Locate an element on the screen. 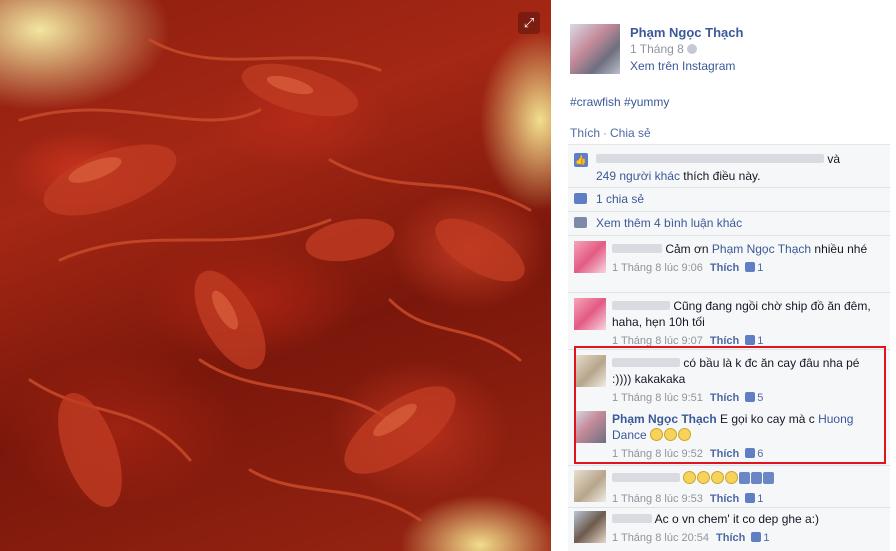 The height and width of the screenshot is (551, 896). highlight-annotation is located at coordinates (730, 405).